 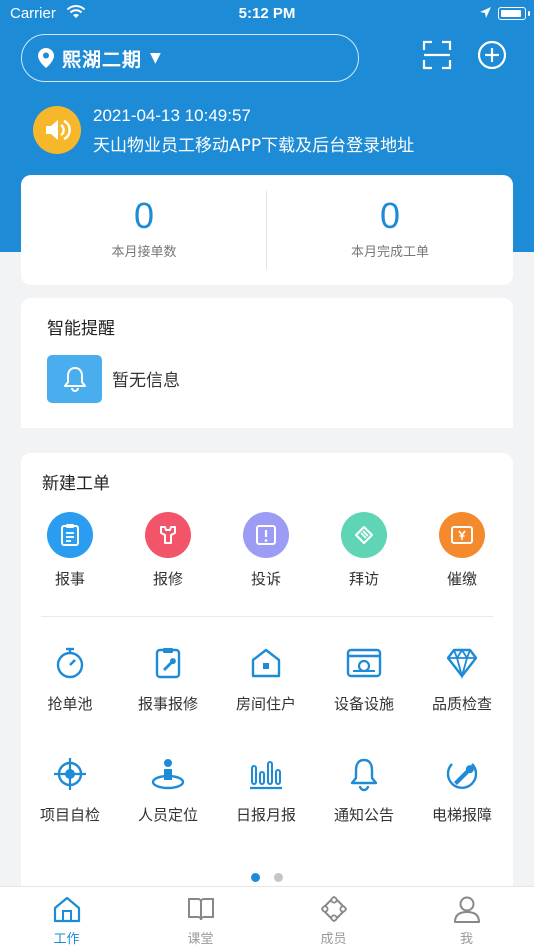 What do you see at coordinates (278, 877) in the screenshot?
I see `page-dot` at bounding box center [278, 877].